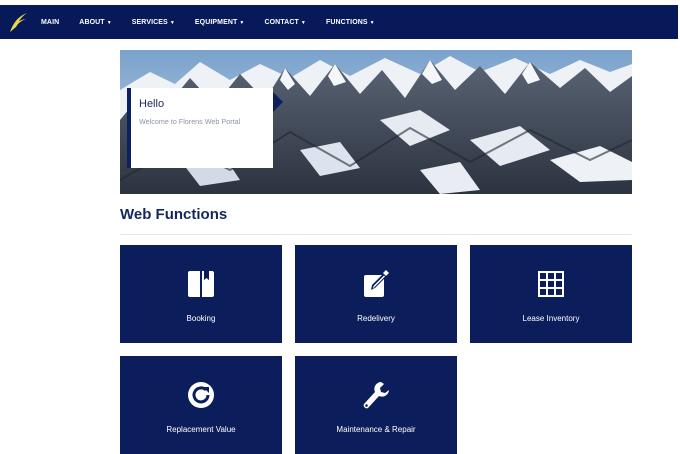 This screenshot has height=454, width=680. What do you see at coordinates (376, 283) in the screenshot?
I see `edit-icon` at bounding box center [376, 283].